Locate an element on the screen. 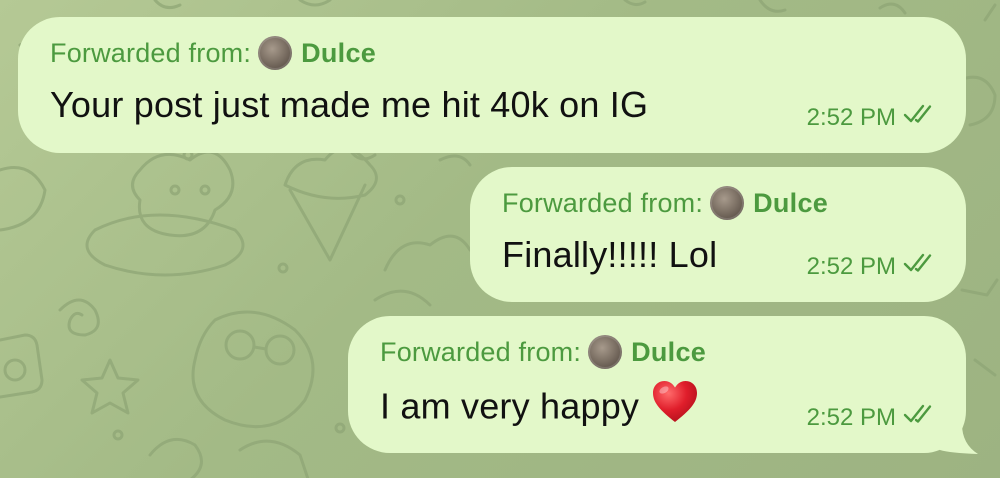  heart-emoji is located at coordinates (675, 407).